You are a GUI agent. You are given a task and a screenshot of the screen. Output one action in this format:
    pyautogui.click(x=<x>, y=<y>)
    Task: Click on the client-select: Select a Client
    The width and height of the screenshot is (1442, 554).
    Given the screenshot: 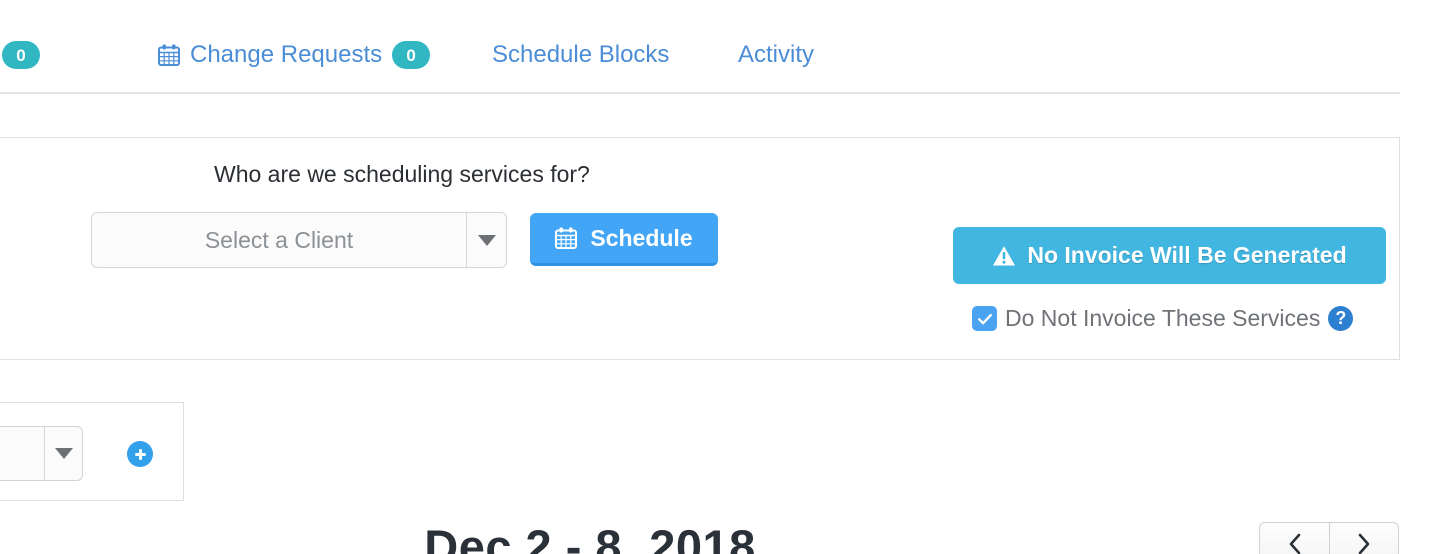 What is the action you would take?
    pyautogui.click(x=299, y=240)
    